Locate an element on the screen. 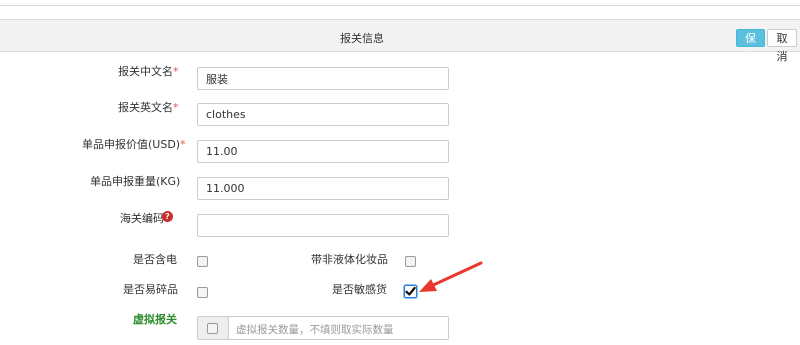 The height and width of the screenshot is (345, 800). sensitive-label: 是否敏感货 is located at coordinates (359, 289).